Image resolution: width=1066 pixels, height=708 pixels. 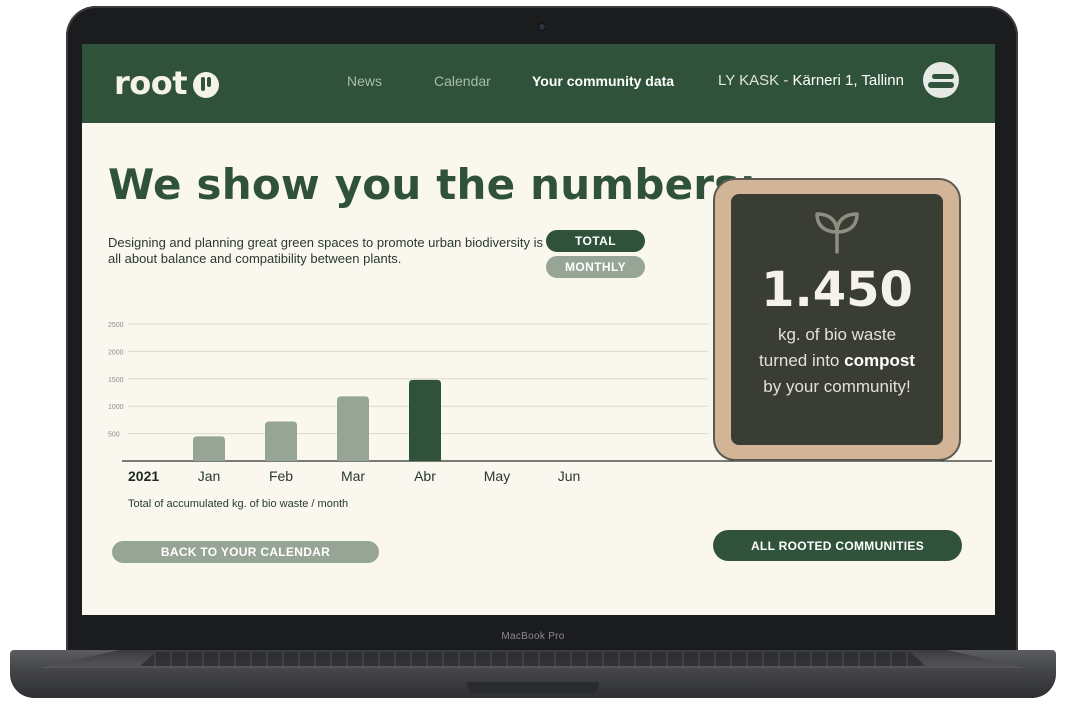 What do you see at coordinates (603, 81) in the screenshot?
I see `nav-link-community-data: Your community data` at bounding box center [603, 81].